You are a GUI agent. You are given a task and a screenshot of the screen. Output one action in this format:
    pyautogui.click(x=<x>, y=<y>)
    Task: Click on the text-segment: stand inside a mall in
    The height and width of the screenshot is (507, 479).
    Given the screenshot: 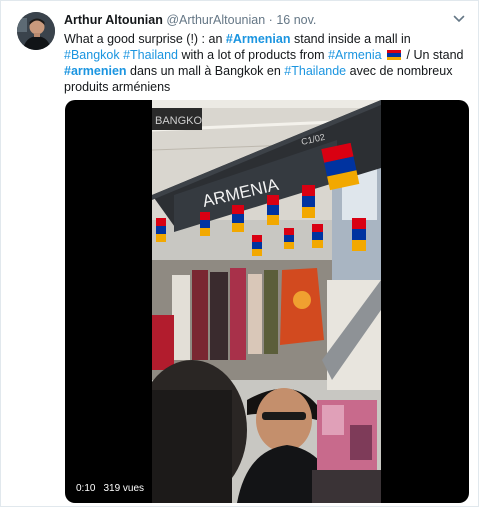 What is the action you would take?
    pyautogui.click(x=350, y=39)
    